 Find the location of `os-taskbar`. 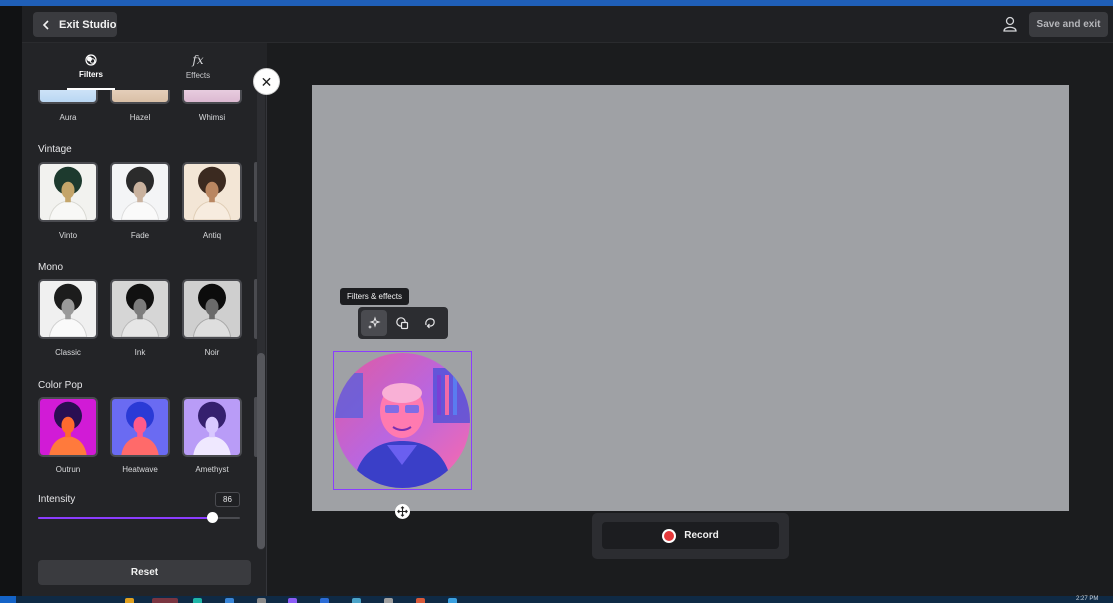

os-taskbar is located at coordinates (556, 599).